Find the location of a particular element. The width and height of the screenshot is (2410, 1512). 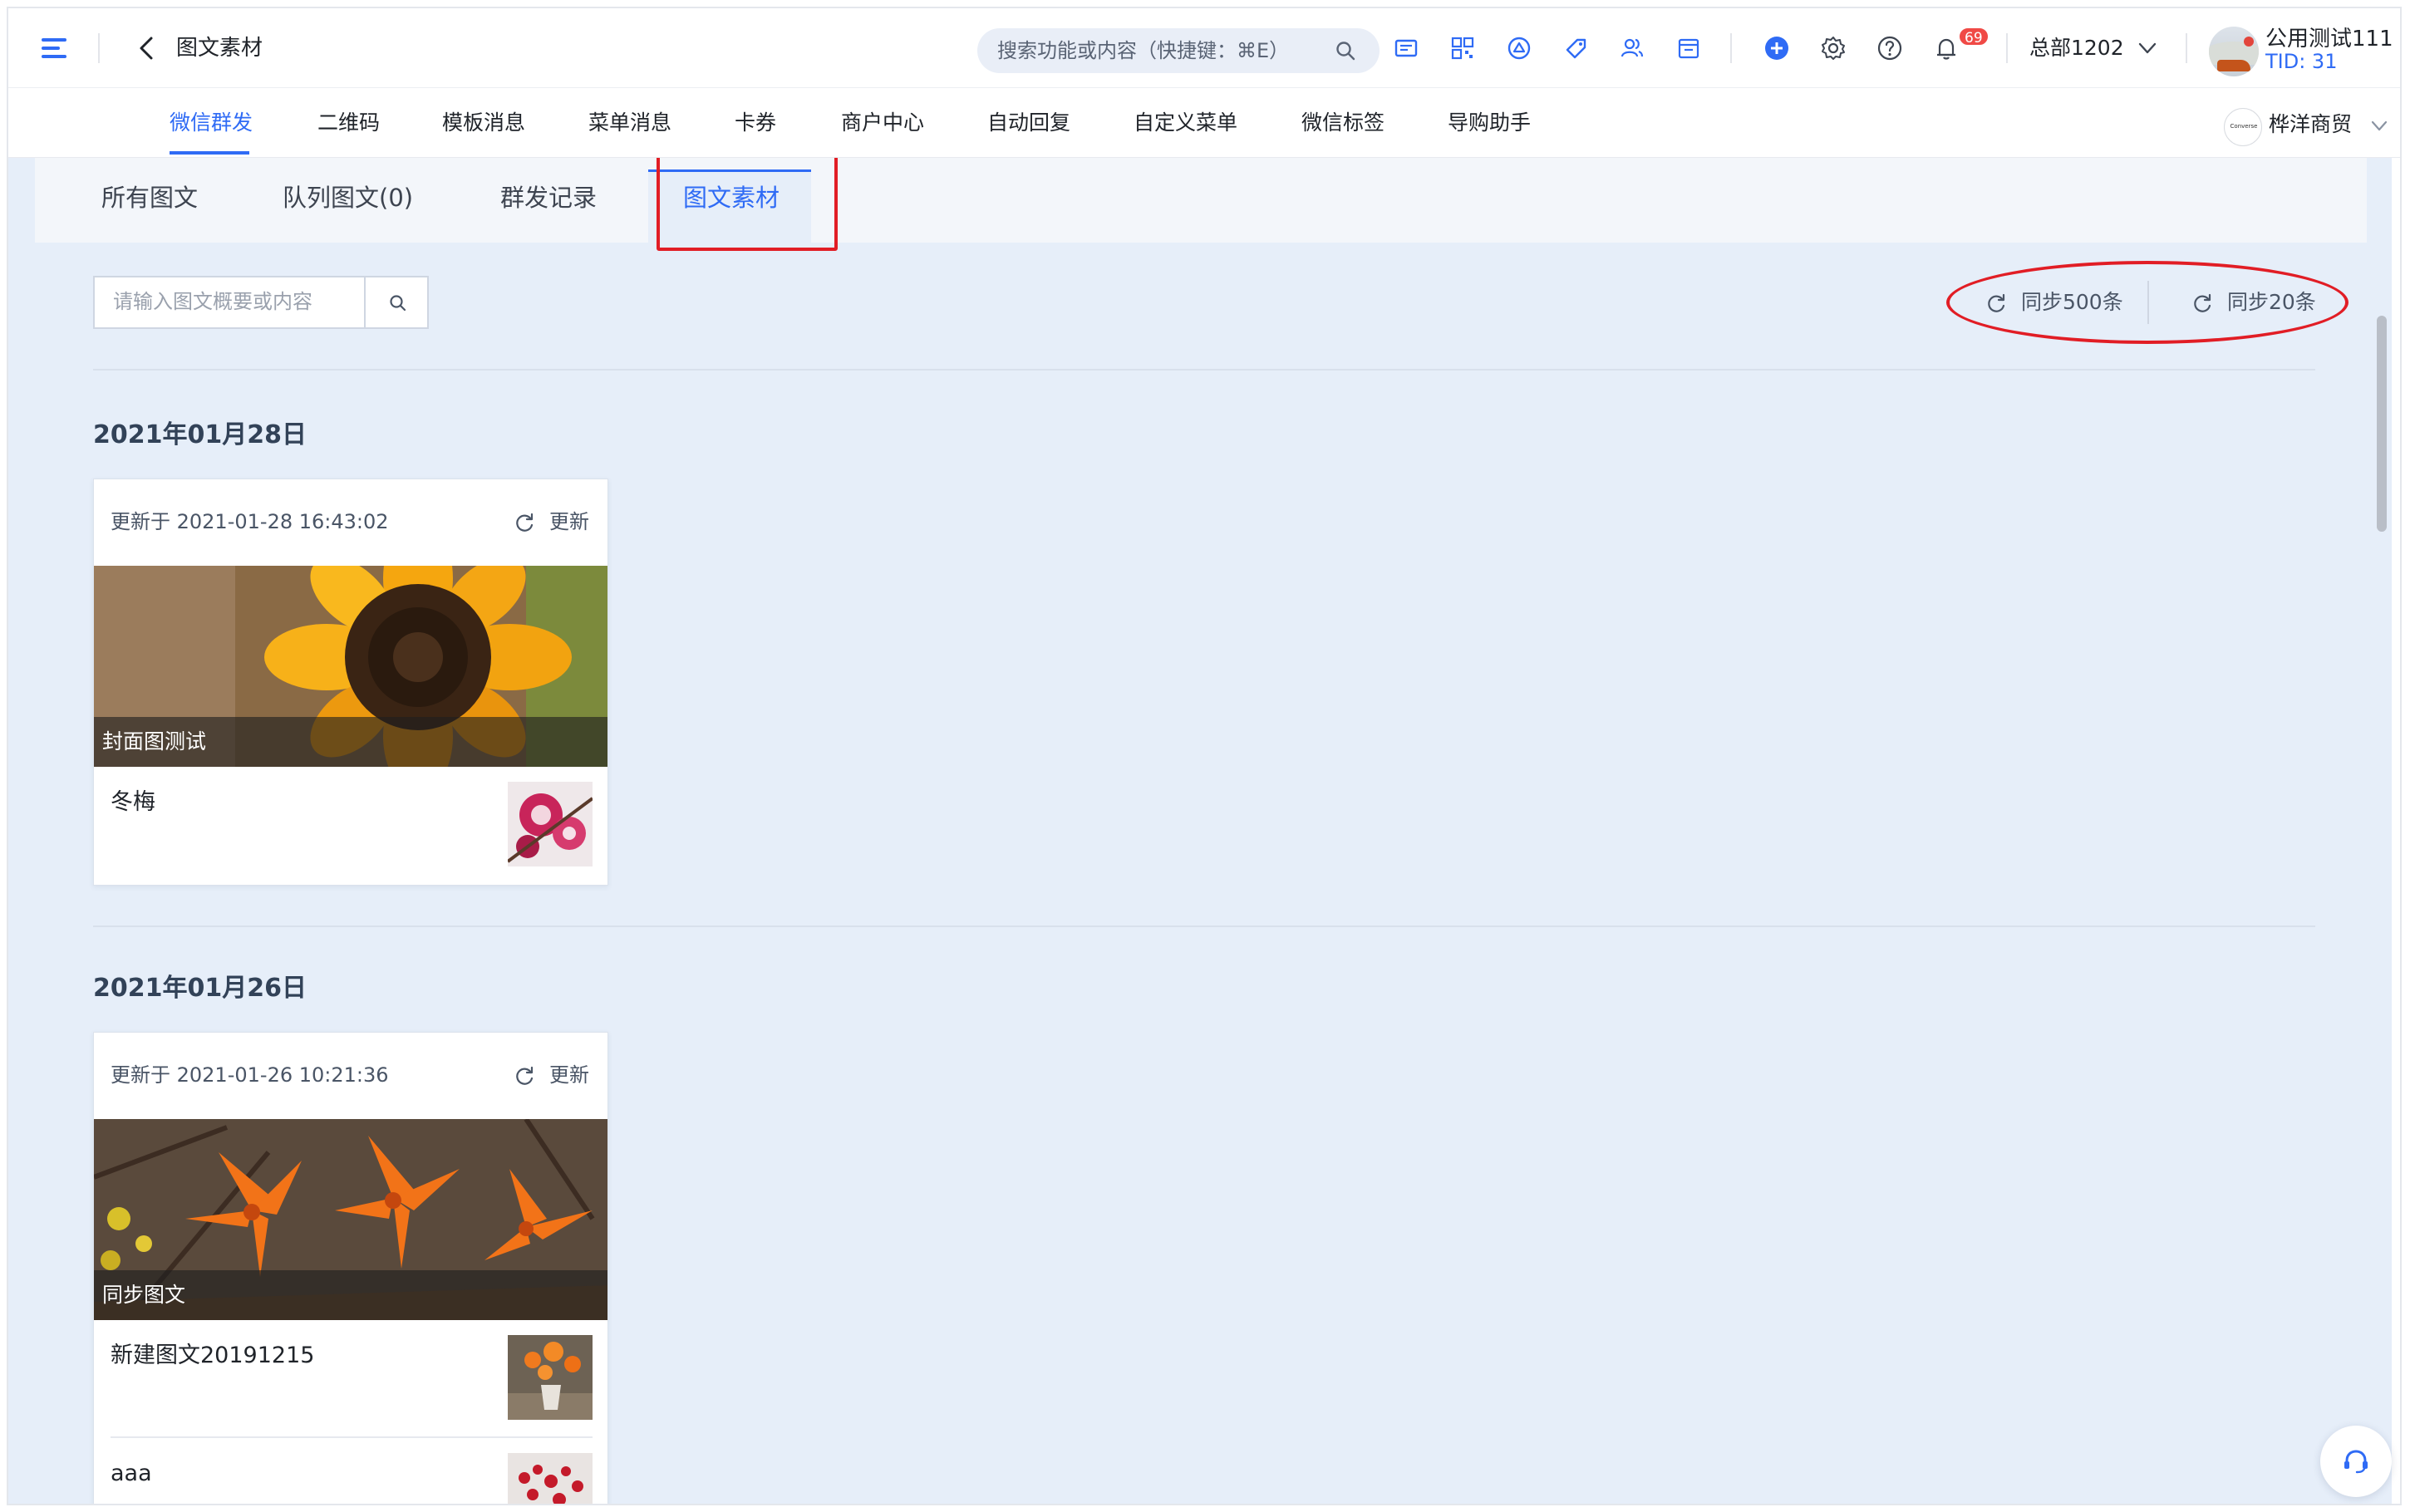

shop-logo: Converse is located at coordinates (2243, 127).